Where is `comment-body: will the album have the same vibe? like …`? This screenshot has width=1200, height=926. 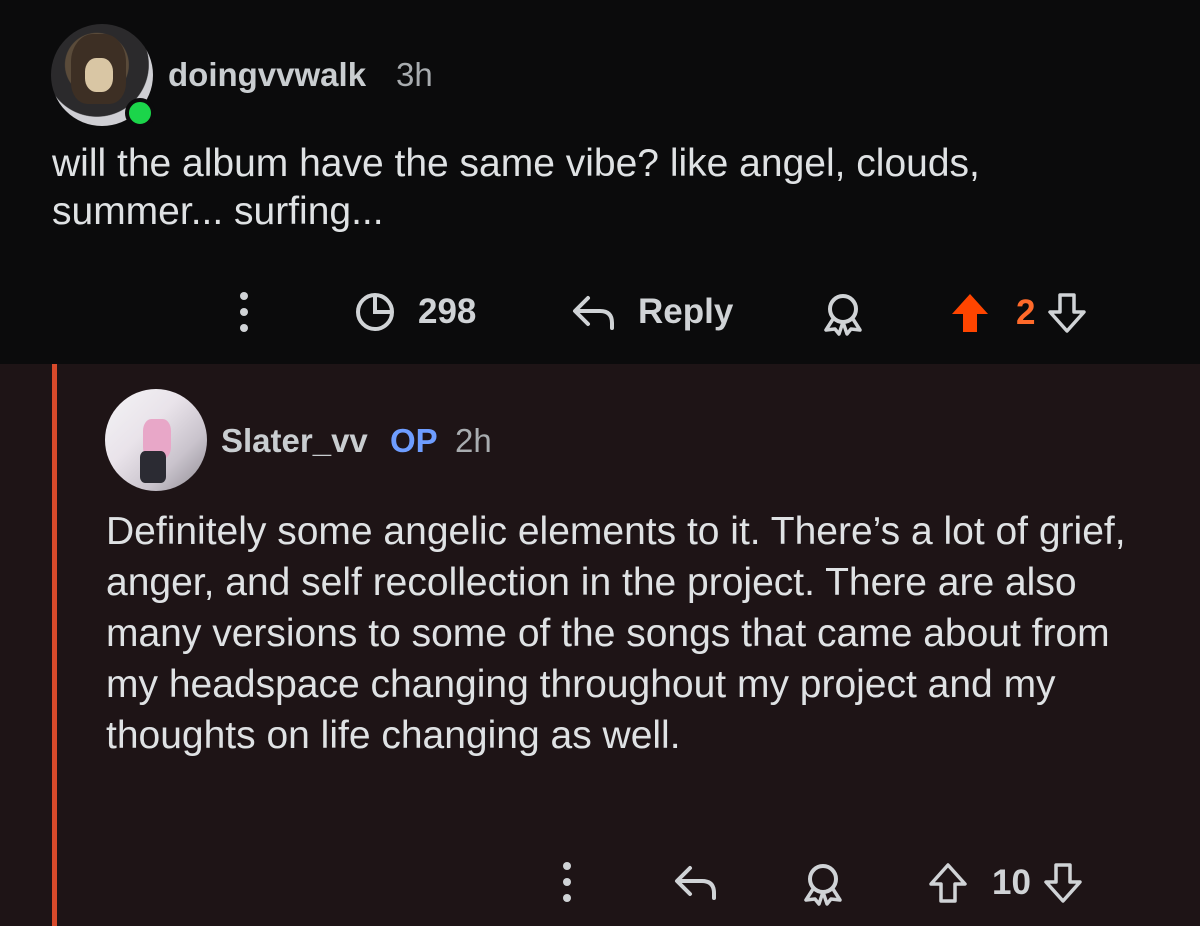 comment-body: will the album have the same vibe? like … is located at coordinates (516, 187).